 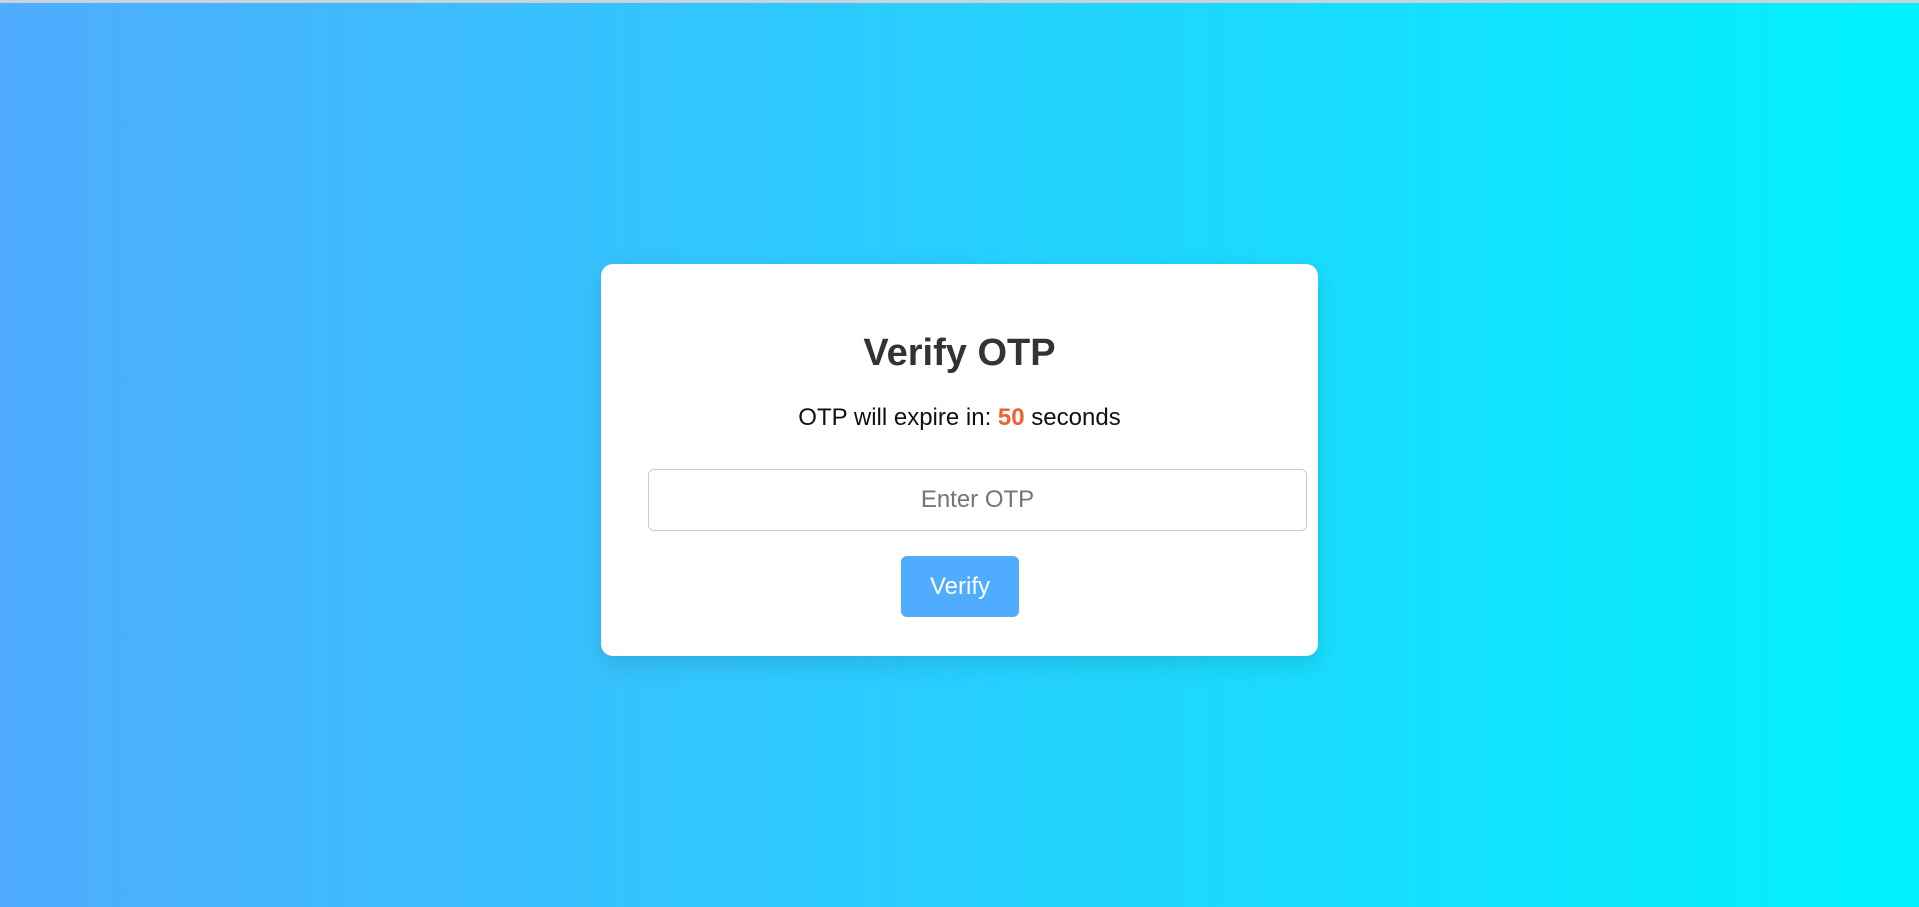 What do you see at coordinates (959, 1) in the screenshot?
I see `top-border` at bounding box center [959, 1].